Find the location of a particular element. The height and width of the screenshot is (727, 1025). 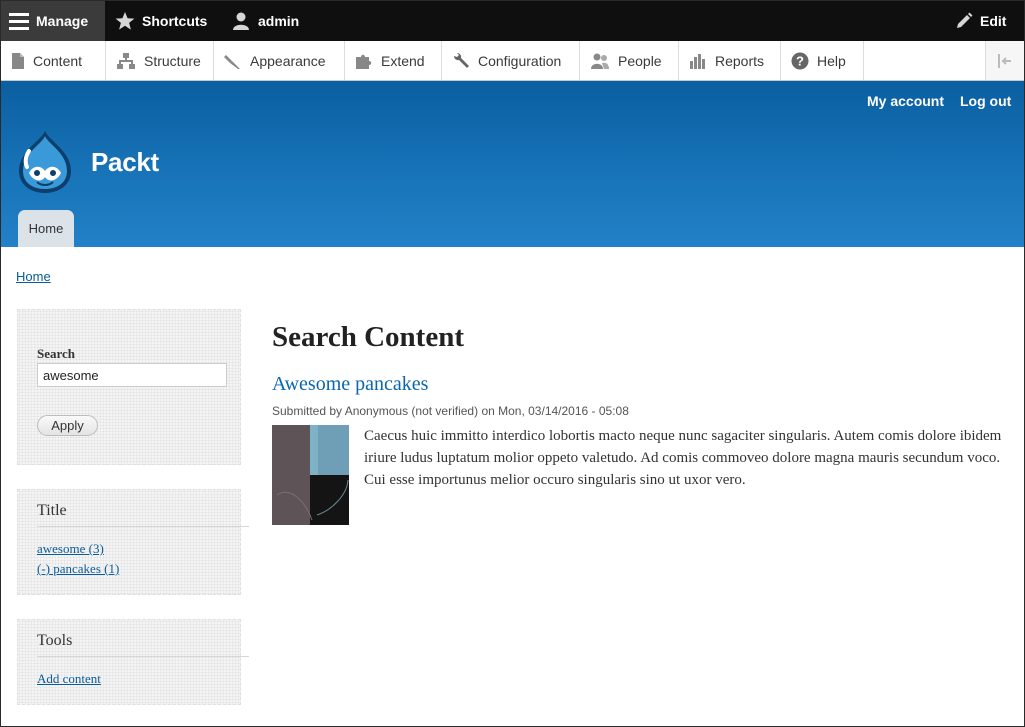

tray-item-extend: Extend is located at coordinates (393, 60).